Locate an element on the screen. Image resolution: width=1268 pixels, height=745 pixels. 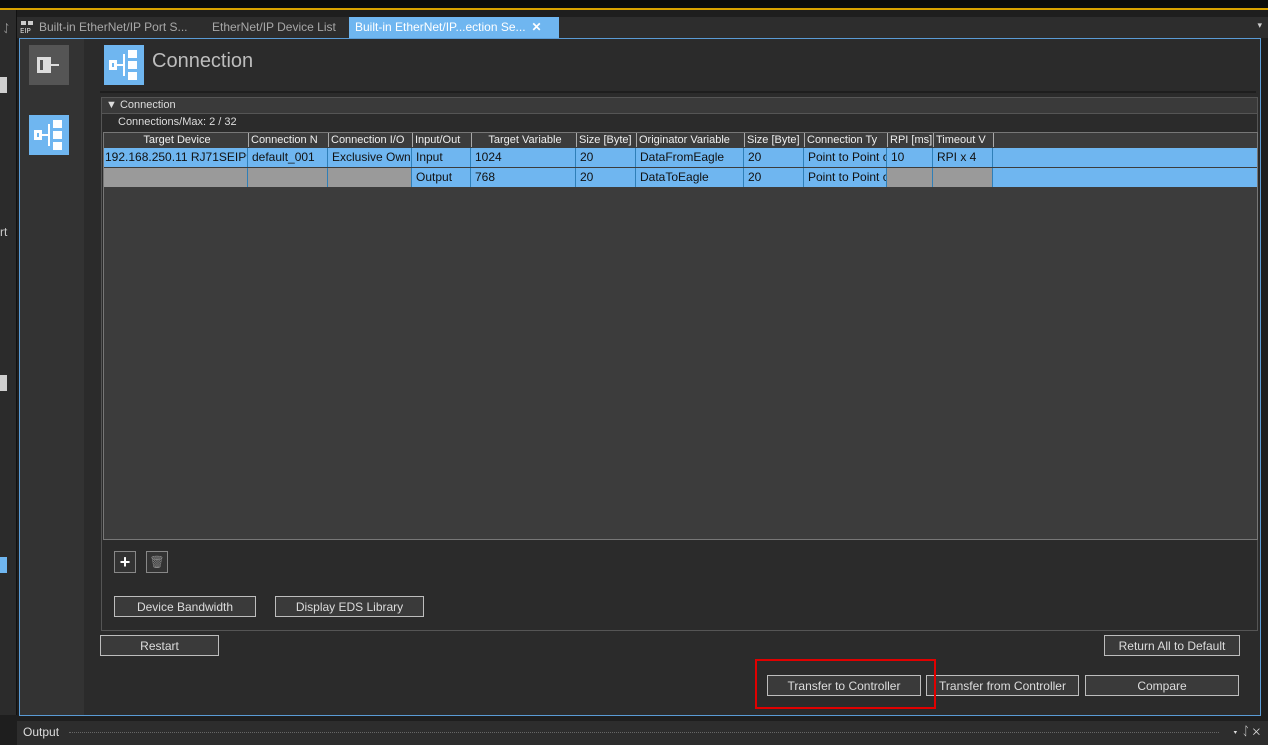
ethernet-ip-icon: EIP is located at coordinates (26, 27).